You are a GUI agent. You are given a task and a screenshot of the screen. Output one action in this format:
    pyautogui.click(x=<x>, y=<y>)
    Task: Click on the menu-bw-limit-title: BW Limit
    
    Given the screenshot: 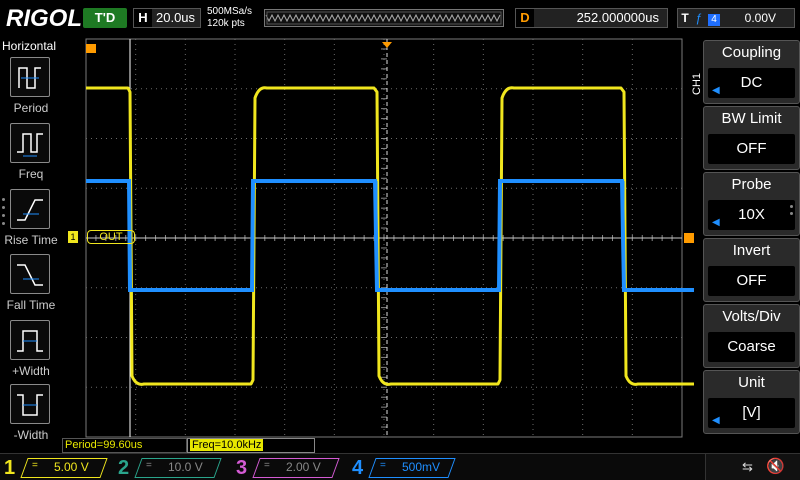 What is the action you would take?
    pyautogui.click(x=751, y=118)
    